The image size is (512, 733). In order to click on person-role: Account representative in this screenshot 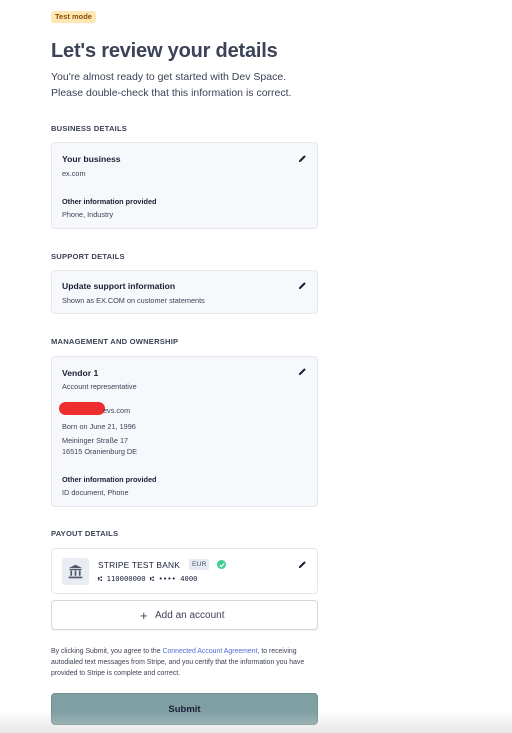, I will do `click(99, 386)`.